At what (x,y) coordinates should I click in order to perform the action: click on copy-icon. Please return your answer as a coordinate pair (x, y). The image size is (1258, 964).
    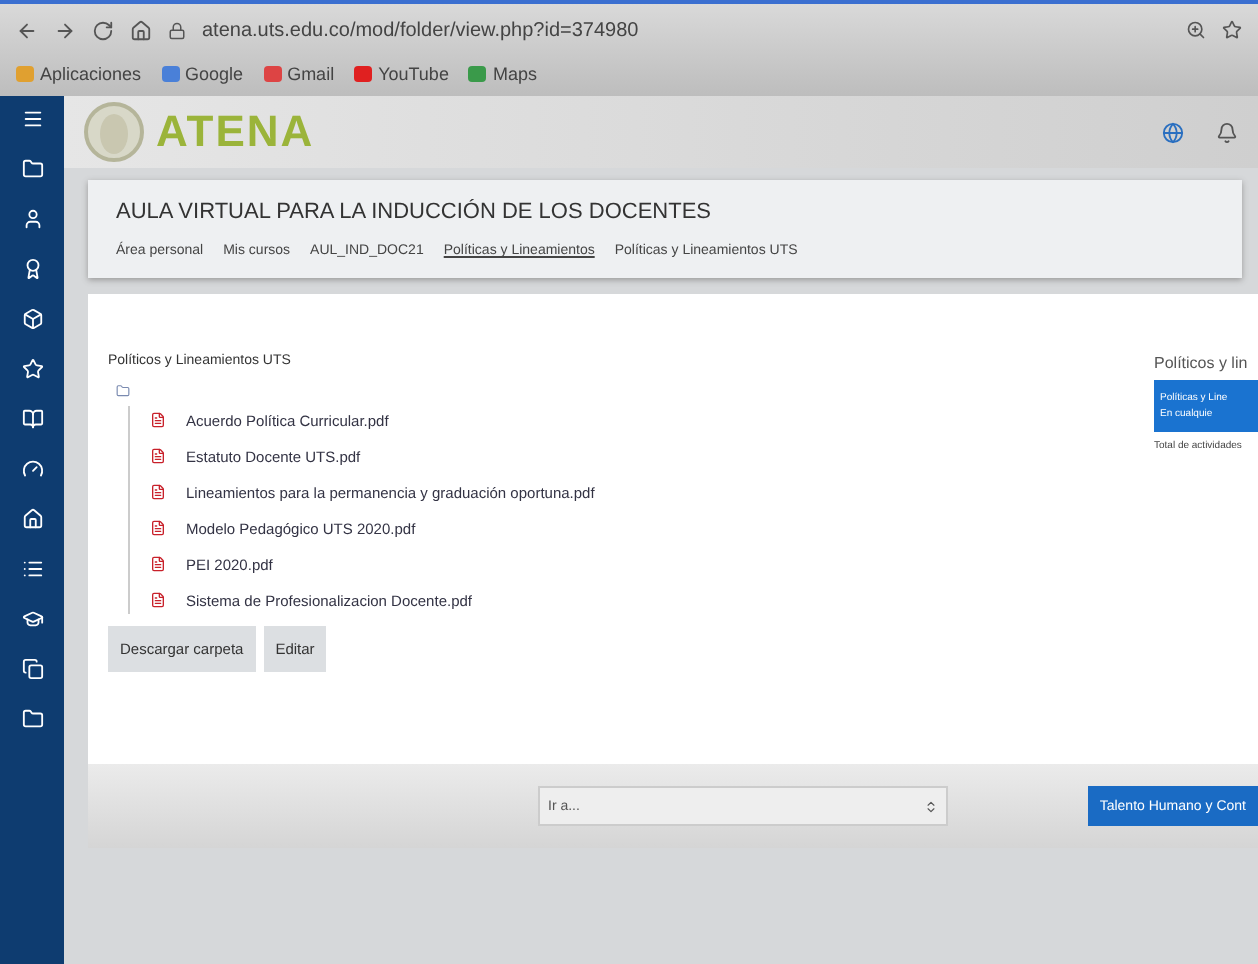
    Looking at the image, I should click on (32, 669).